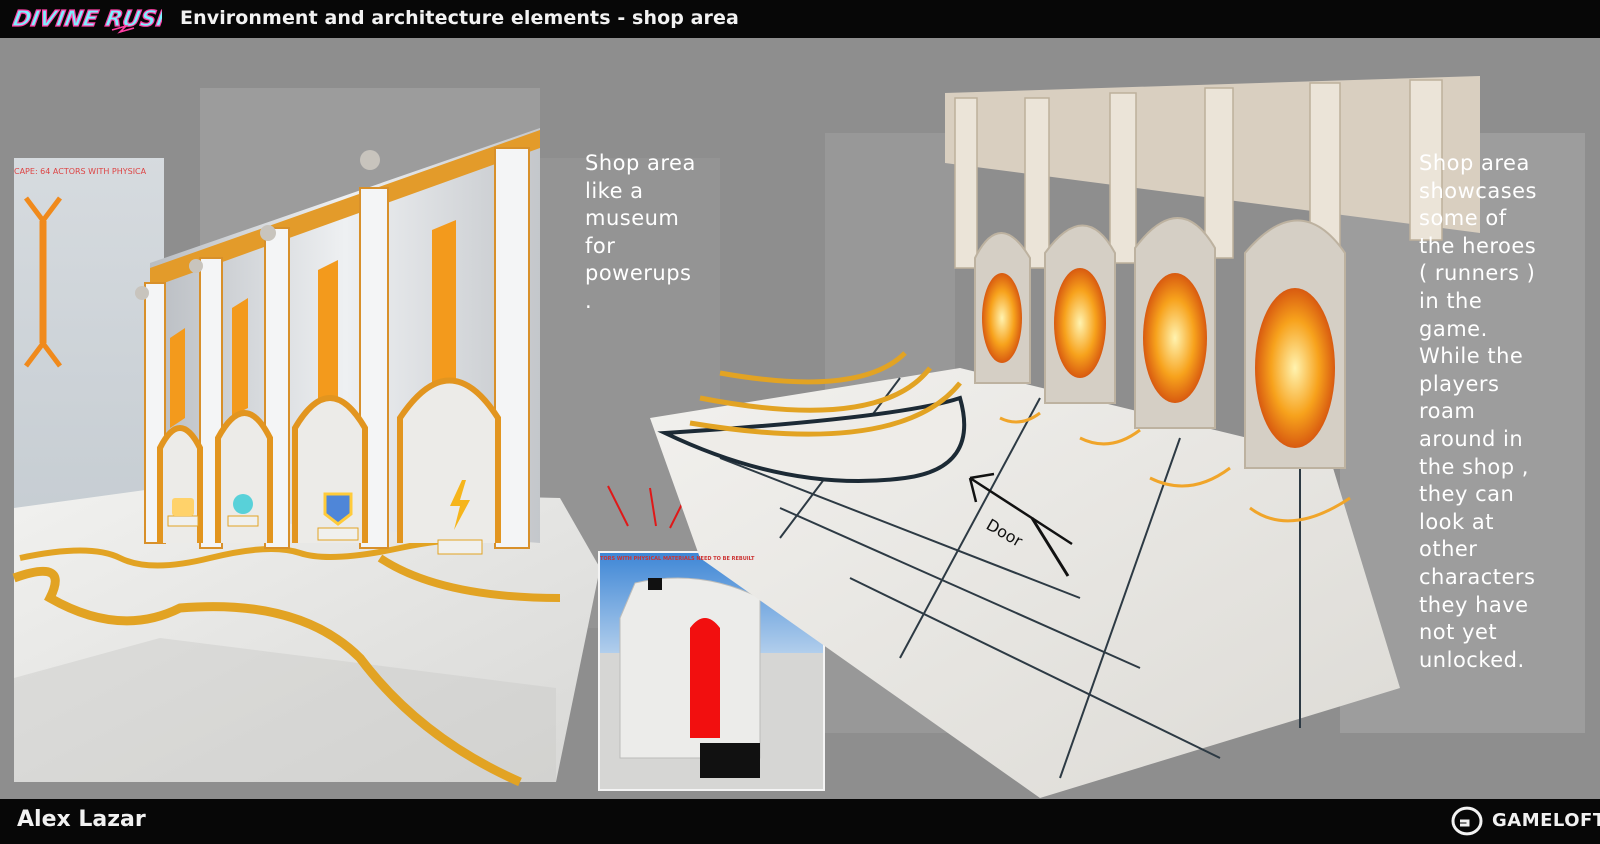 This screenshot has height=844, width=1600. I want to click on svg-text: DIVINE RUSH, so click(87, 19).